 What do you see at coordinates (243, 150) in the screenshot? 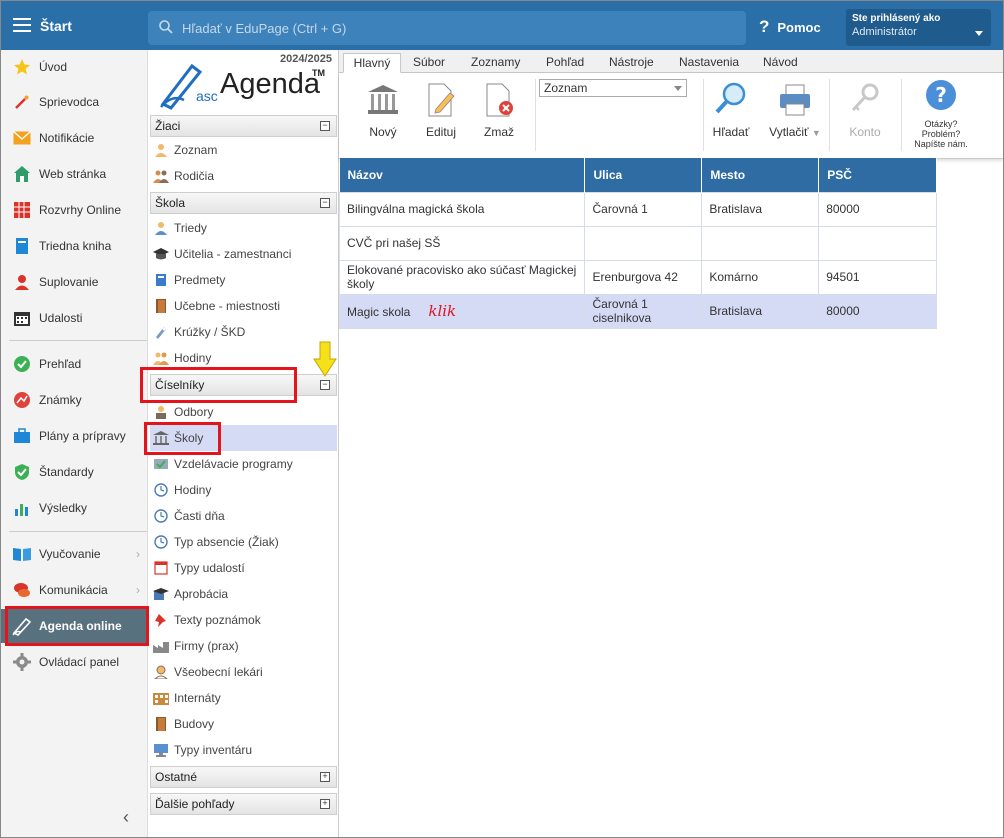
I see `menu-item-zoznam: Zoznam` at bounding box center [243, 150].